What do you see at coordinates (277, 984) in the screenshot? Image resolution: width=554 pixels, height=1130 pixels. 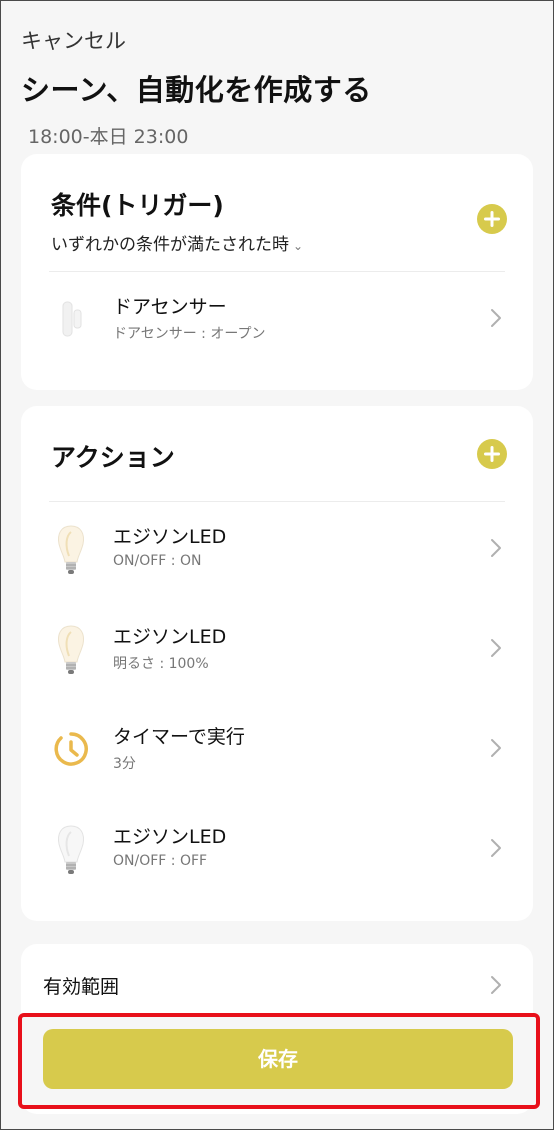 I see `scope-row: 有効範囲` at bounding box center [277, 984].